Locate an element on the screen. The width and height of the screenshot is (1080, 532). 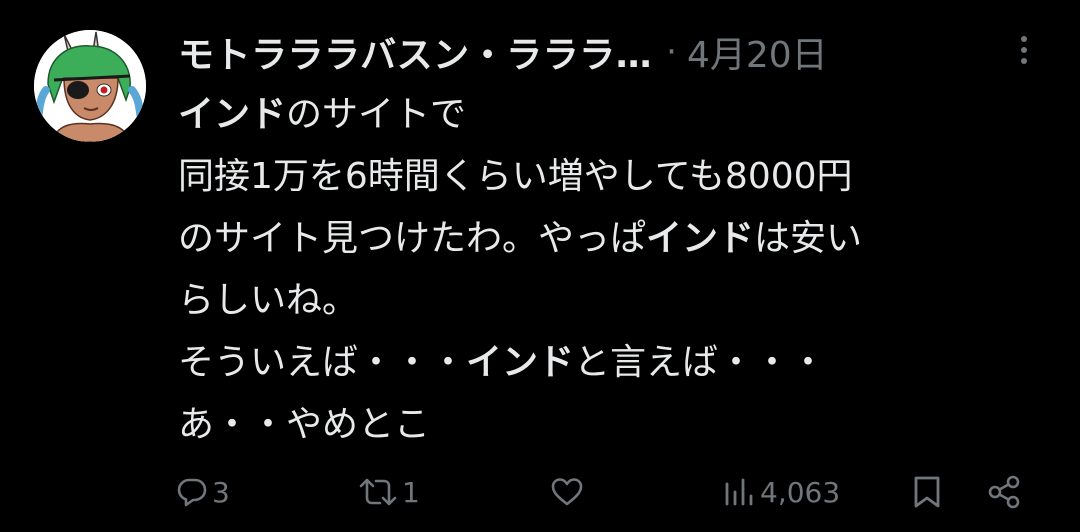
tweet-date: 4月20日 is located at coordinates (757, 52).